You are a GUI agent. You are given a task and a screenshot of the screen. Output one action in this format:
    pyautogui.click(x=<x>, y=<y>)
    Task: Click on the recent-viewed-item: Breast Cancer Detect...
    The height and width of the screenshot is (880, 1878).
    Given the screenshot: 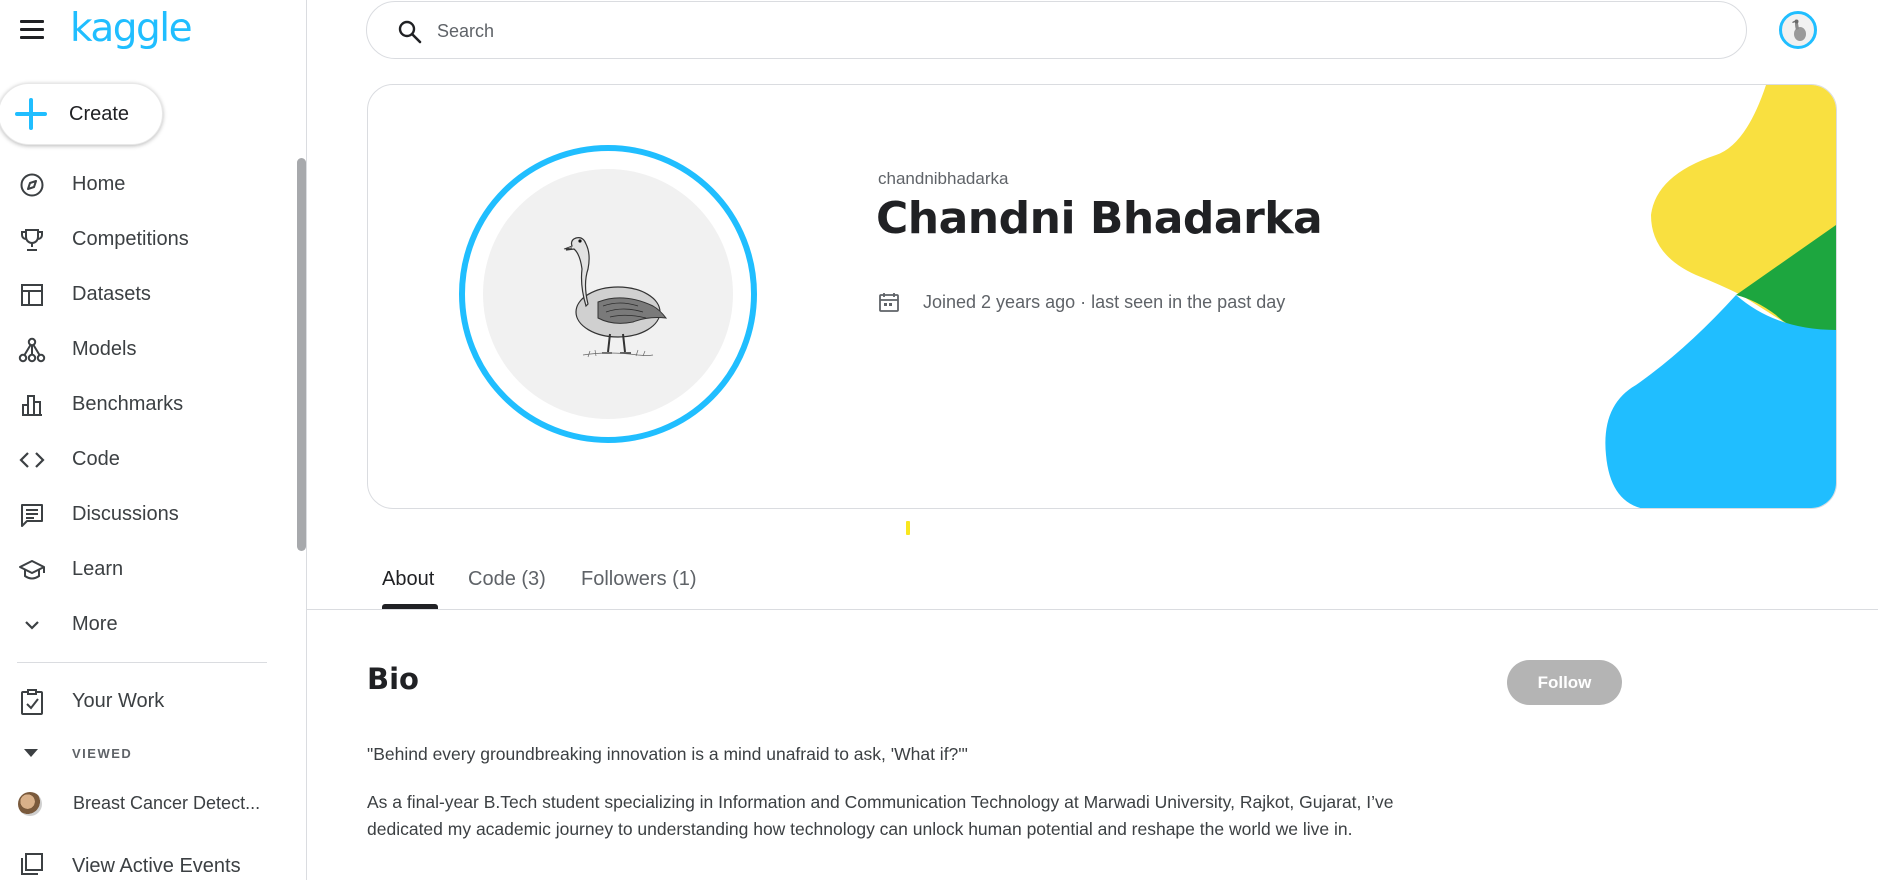 What is the action you would take?
    pyautogui.click(x=145, y=804)
    